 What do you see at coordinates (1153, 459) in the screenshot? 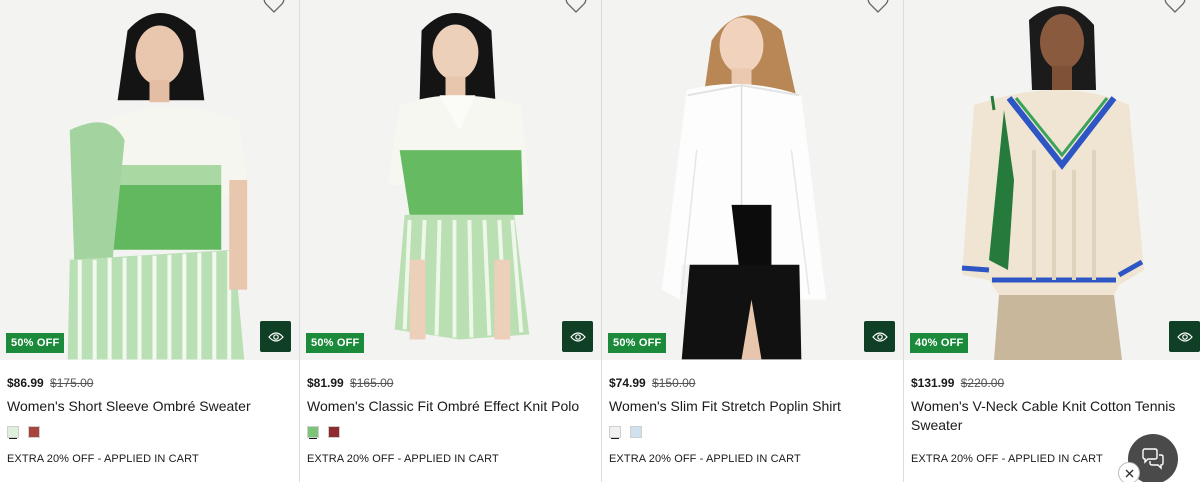
I see `chat-bubbles-icon` at bounding box center [1153, 459].